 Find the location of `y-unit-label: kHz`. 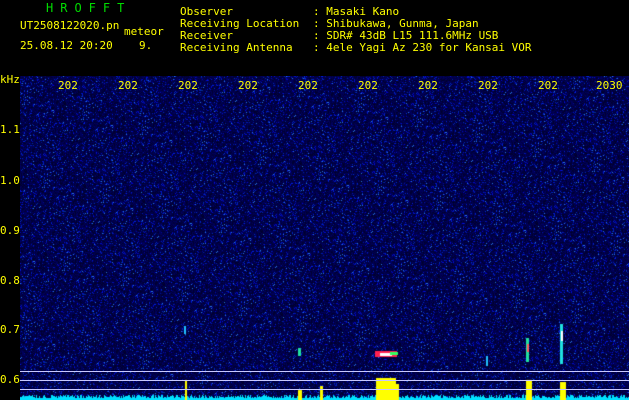

y-unit-label: kHz is located at coordinates (10, 79).